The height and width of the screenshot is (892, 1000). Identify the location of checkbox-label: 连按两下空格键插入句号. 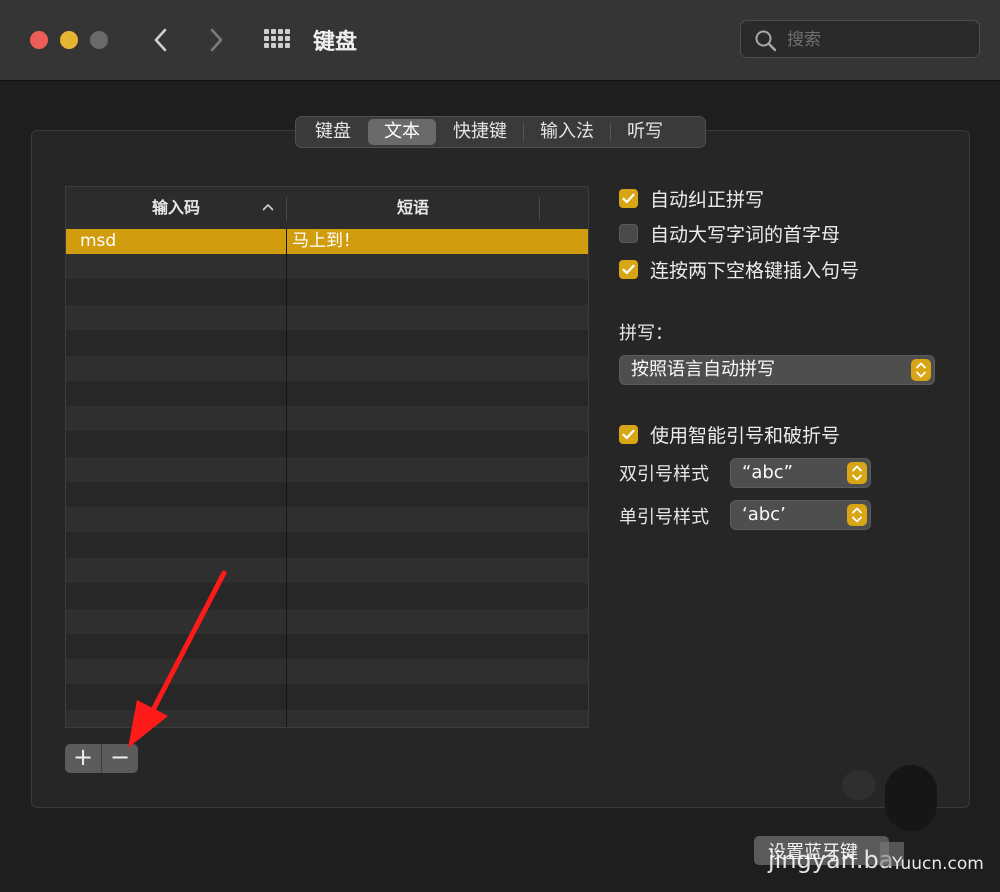
(755, 270).